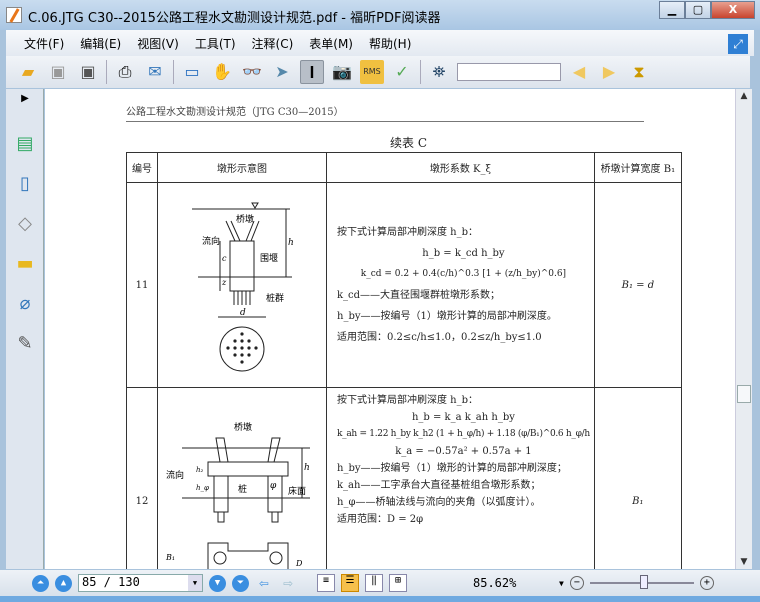 The image size is (760, 602). What do you see at coordinates (125, 72) in the screenshot?
I see `print-icon: ⎙` at bounding box center [125, 72].